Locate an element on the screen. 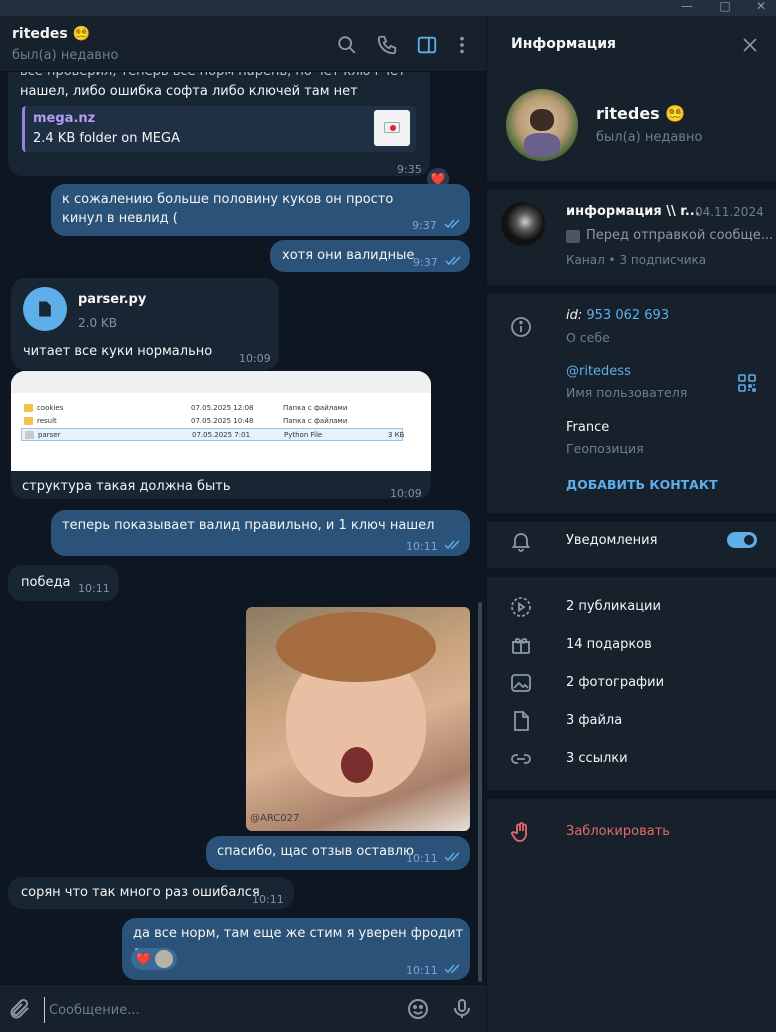 Image resolution: width=776 pixels, height=1032 pixels. reaction-chip: ❤️ is located at coordinates (154, 959).